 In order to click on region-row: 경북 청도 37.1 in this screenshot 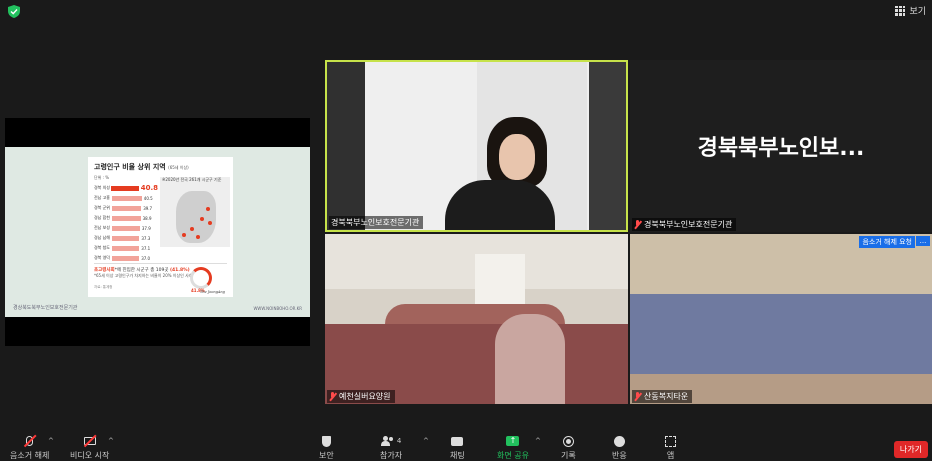, I will do `click(126, 248)`.